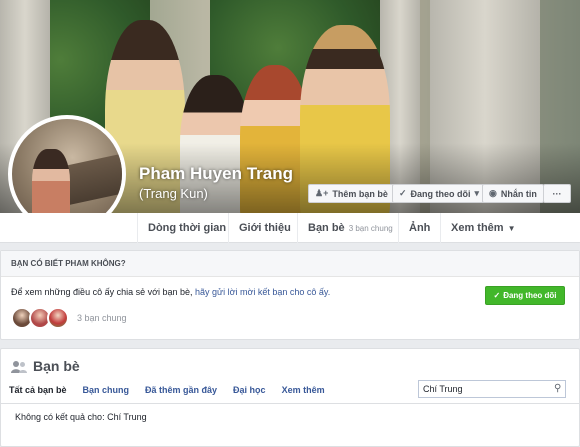 The image size is (580, 447). I want to click on mutual-friend-avatar, so click(58, 318).